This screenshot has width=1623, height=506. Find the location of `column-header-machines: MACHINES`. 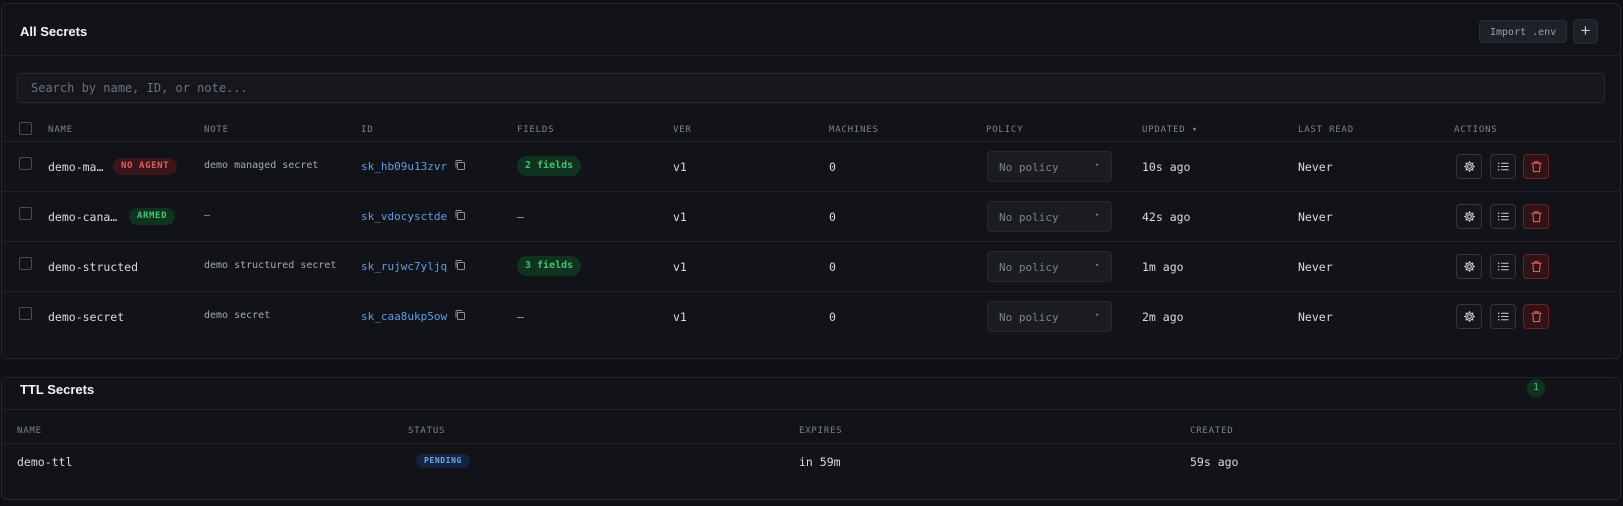

column-header-machines: MACHINES is located at coordinates (854, 130).